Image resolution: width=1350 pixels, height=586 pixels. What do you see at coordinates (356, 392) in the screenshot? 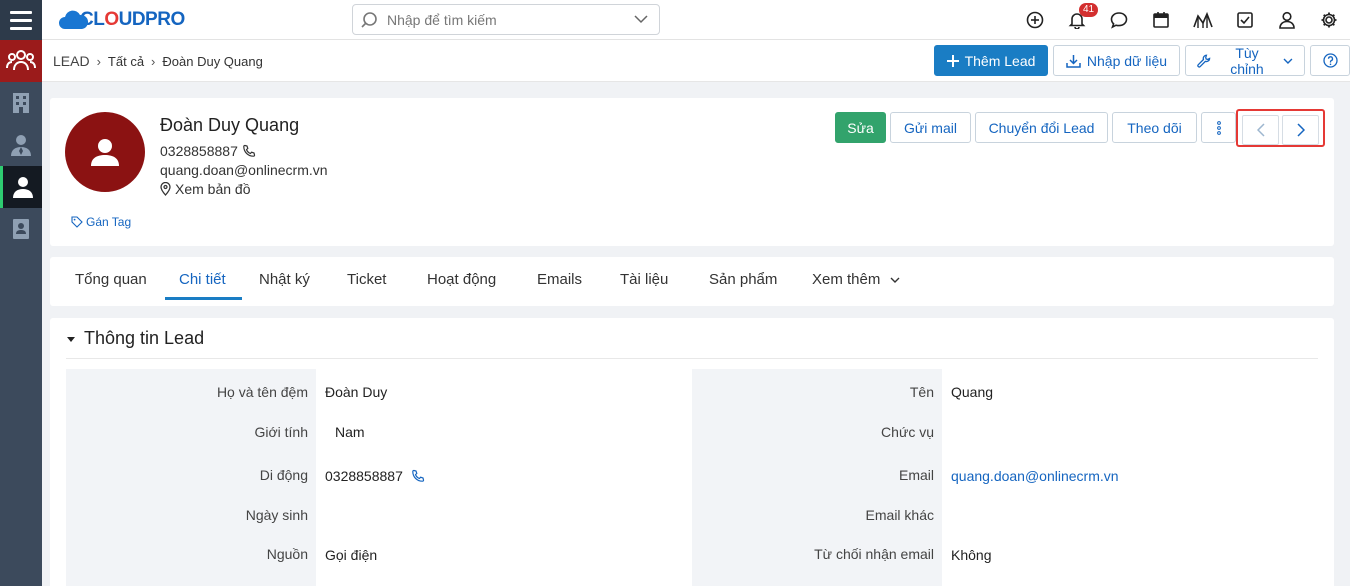
I see `field-value: Đoàn Duy` at bounding box center [356, 392].